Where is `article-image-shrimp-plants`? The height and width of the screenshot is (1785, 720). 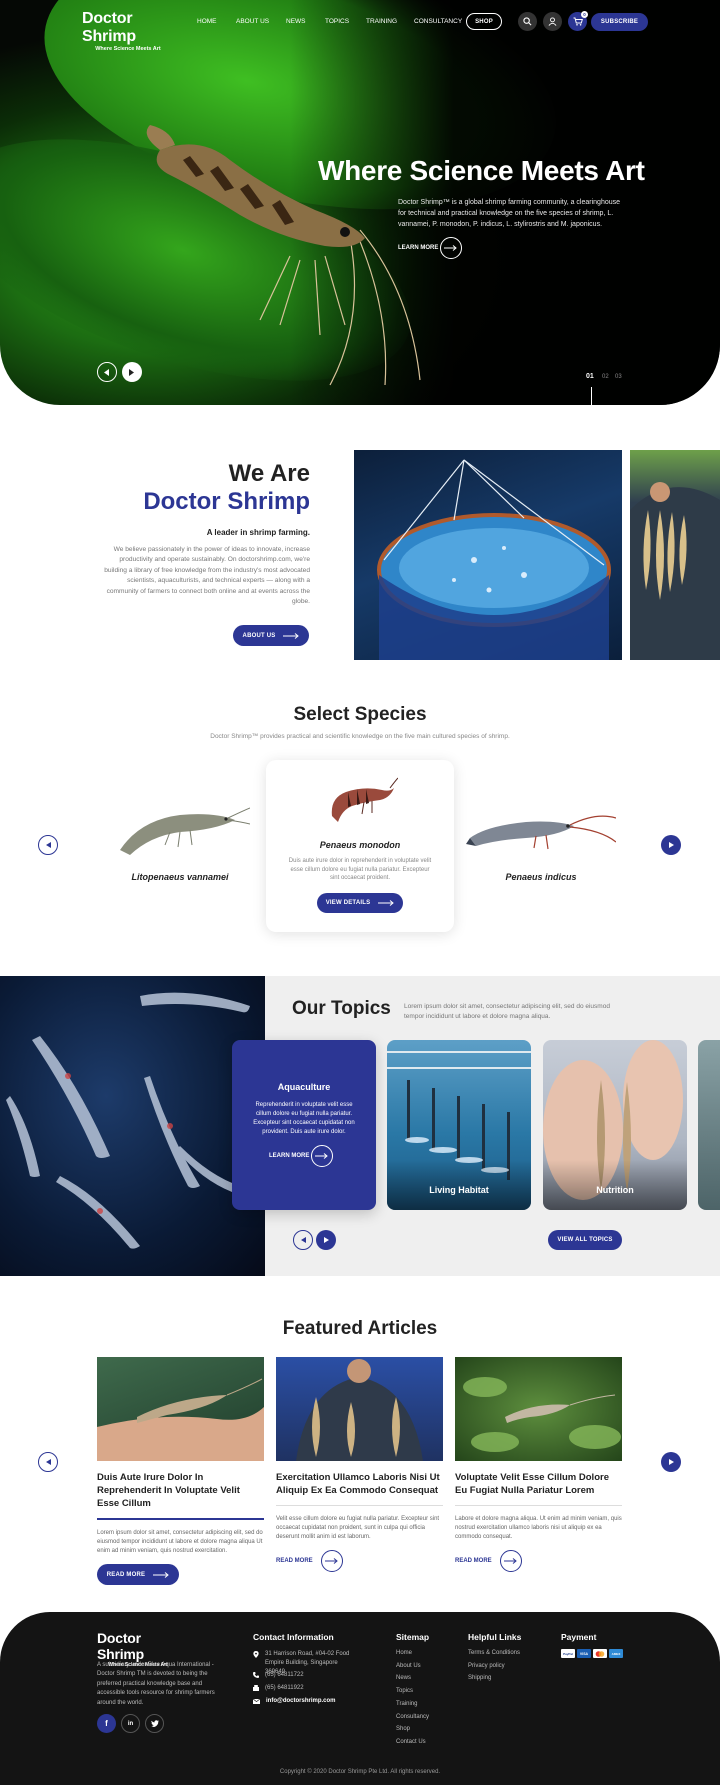
article-image-shrimp-plants is located at coordinates (538, 1409).